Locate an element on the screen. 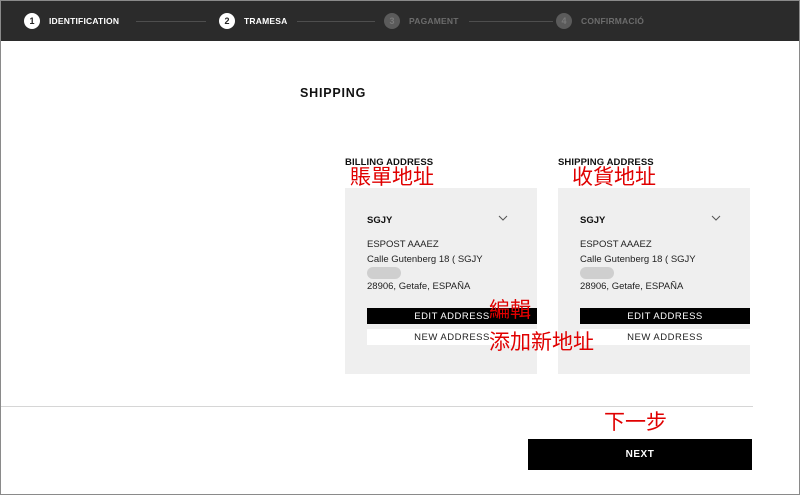 Image resolution: width=800 pixels, height=495 pixels. step-tramesa: 2 TRAMESA is located at coordinates (253, 21).